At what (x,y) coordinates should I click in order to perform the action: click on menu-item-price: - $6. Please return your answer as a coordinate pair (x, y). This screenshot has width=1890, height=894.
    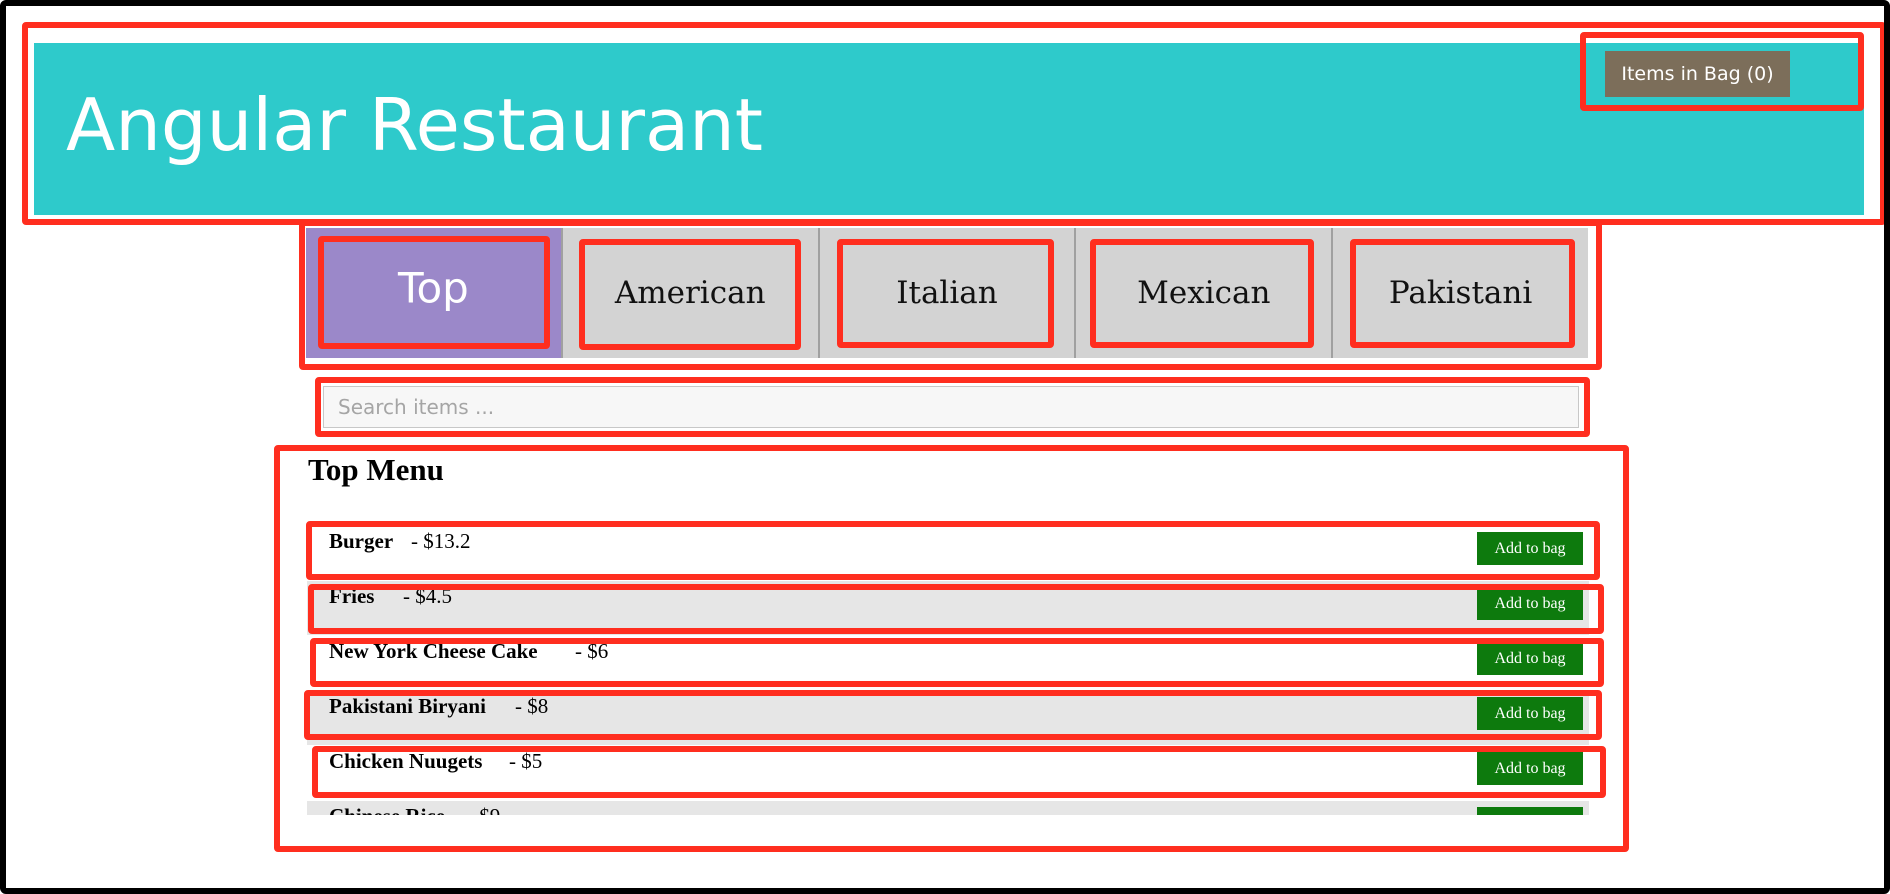
    Looking at the image, I should click on (592, 651).